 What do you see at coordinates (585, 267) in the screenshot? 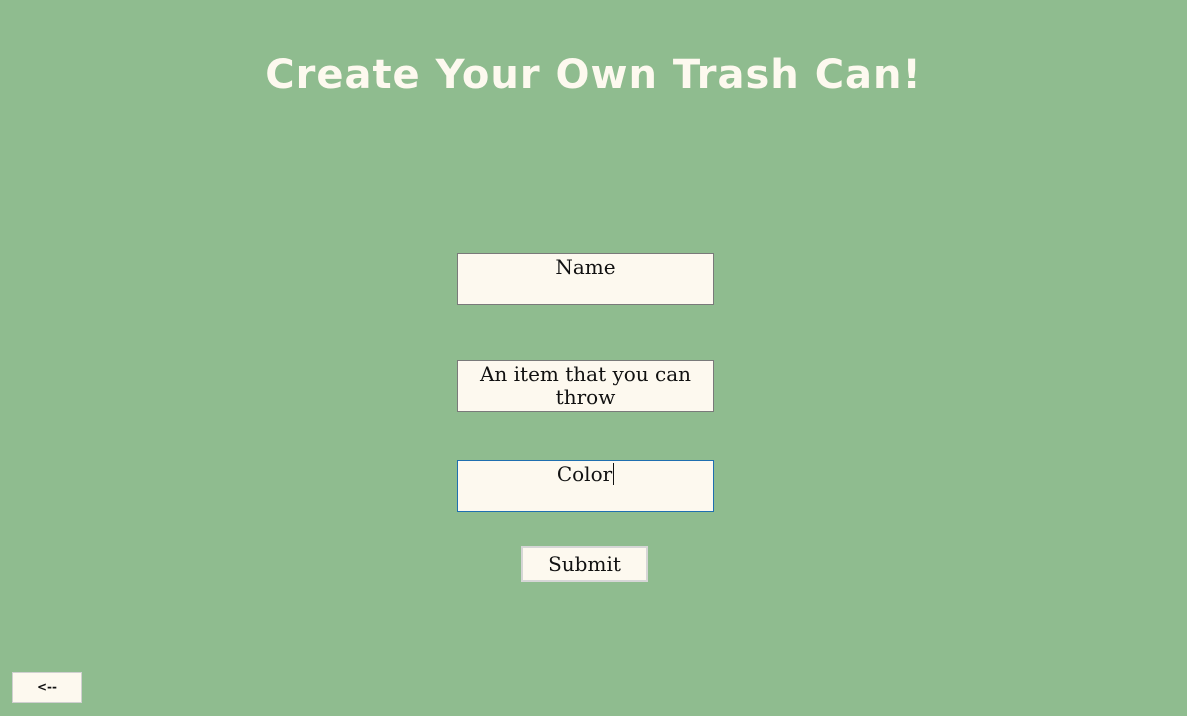
I see `name-input-placeholder: Name` at bounding box center [585, 267].